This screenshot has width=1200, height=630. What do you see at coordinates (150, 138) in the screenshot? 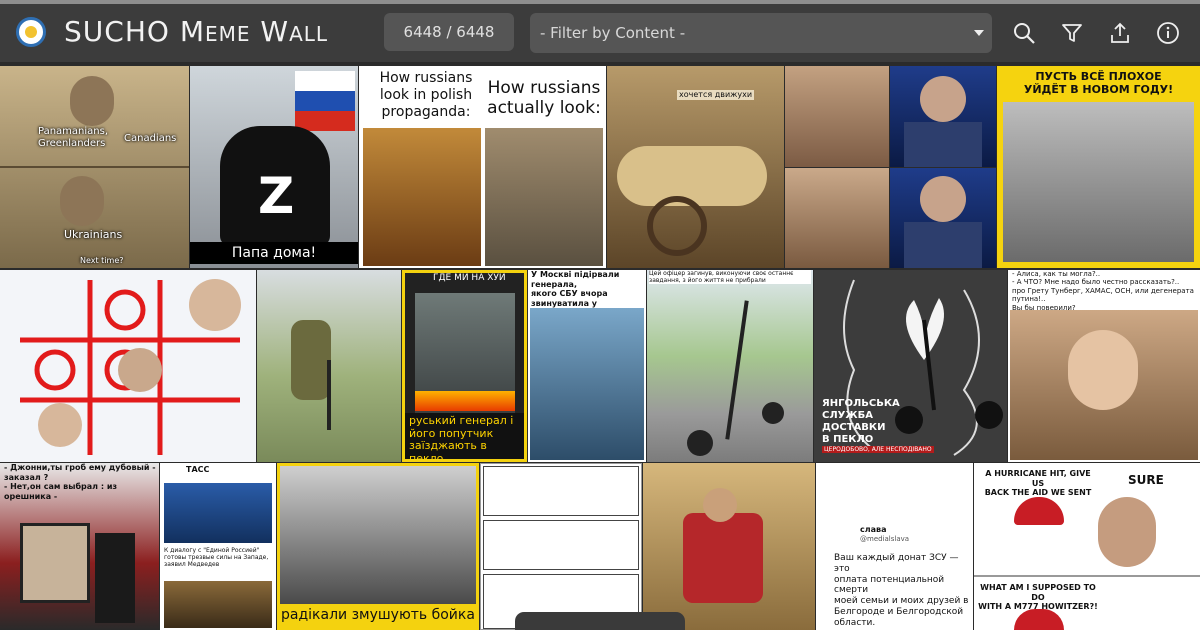
I see `meme-label: Canadians` at bounding box center [150, 138].